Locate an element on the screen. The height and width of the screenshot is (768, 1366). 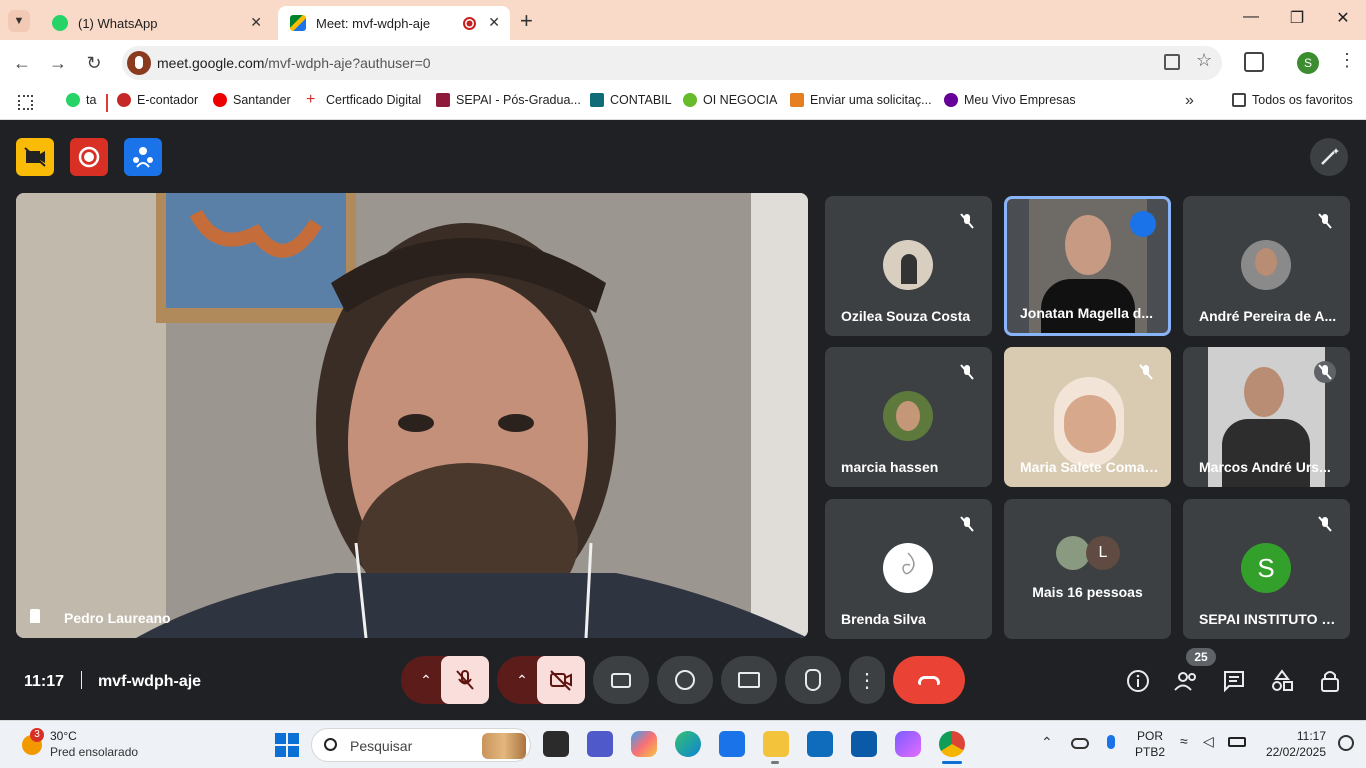
tab-meet: Meet: mvf-wdph-aje ✕ is located at coordinates (394, 23).